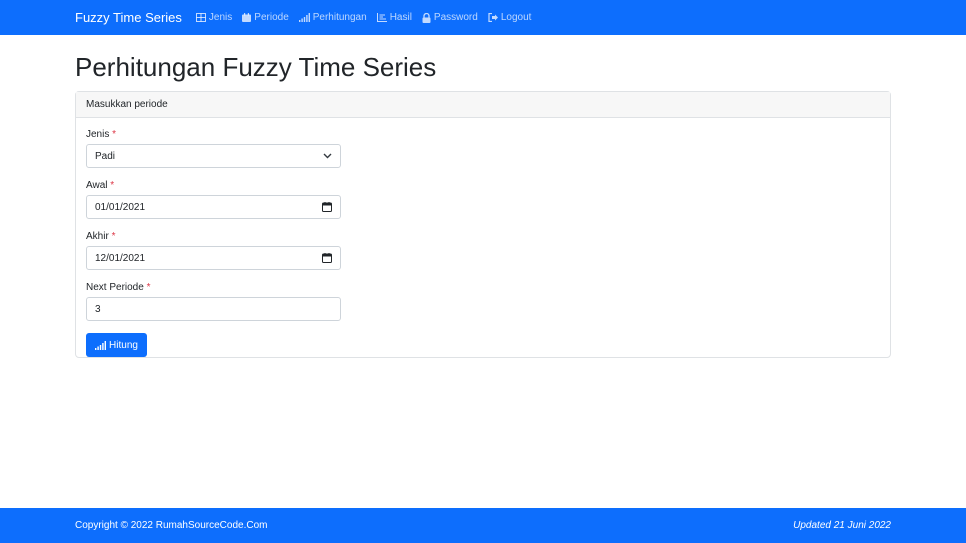 The width and height of the screenshot is (966, 543). Describe the element at coordinates (171, 525) in the screenshot. I see `copyright-text: Copyright © 2022 RumahSourceCode.Com` at that location.